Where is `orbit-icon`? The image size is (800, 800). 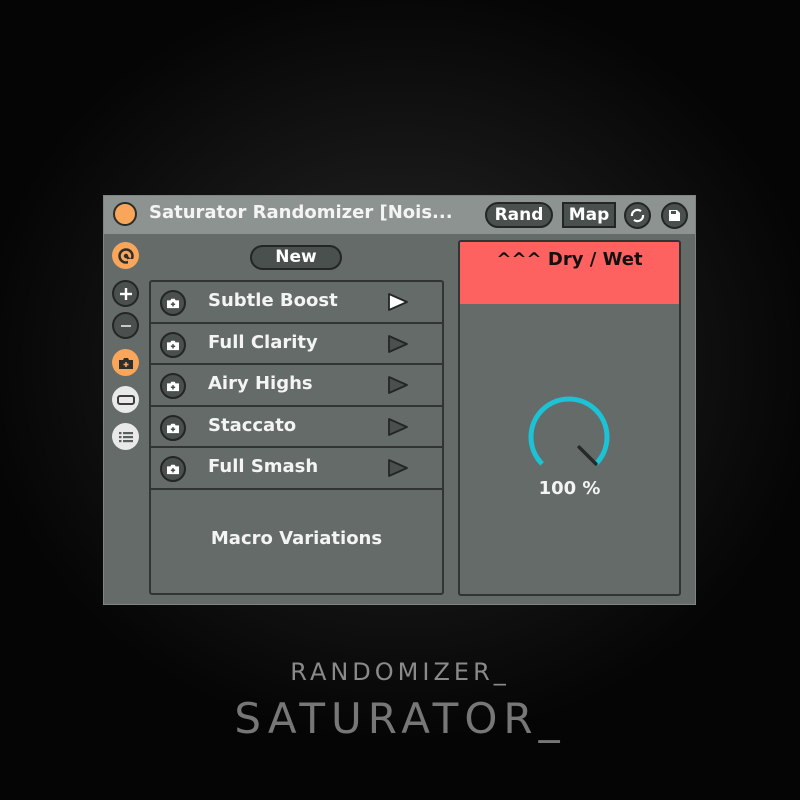
orbit-icon is located at coordinates (125, 256).